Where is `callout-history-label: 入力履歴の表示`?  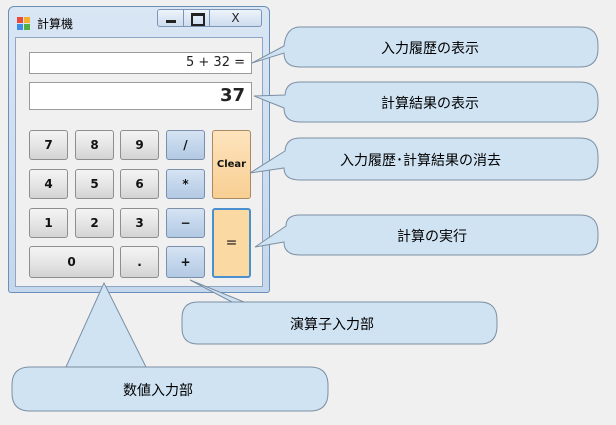
callout-history-label: 入力履歴の表示 is located at coordinates (430, 49).